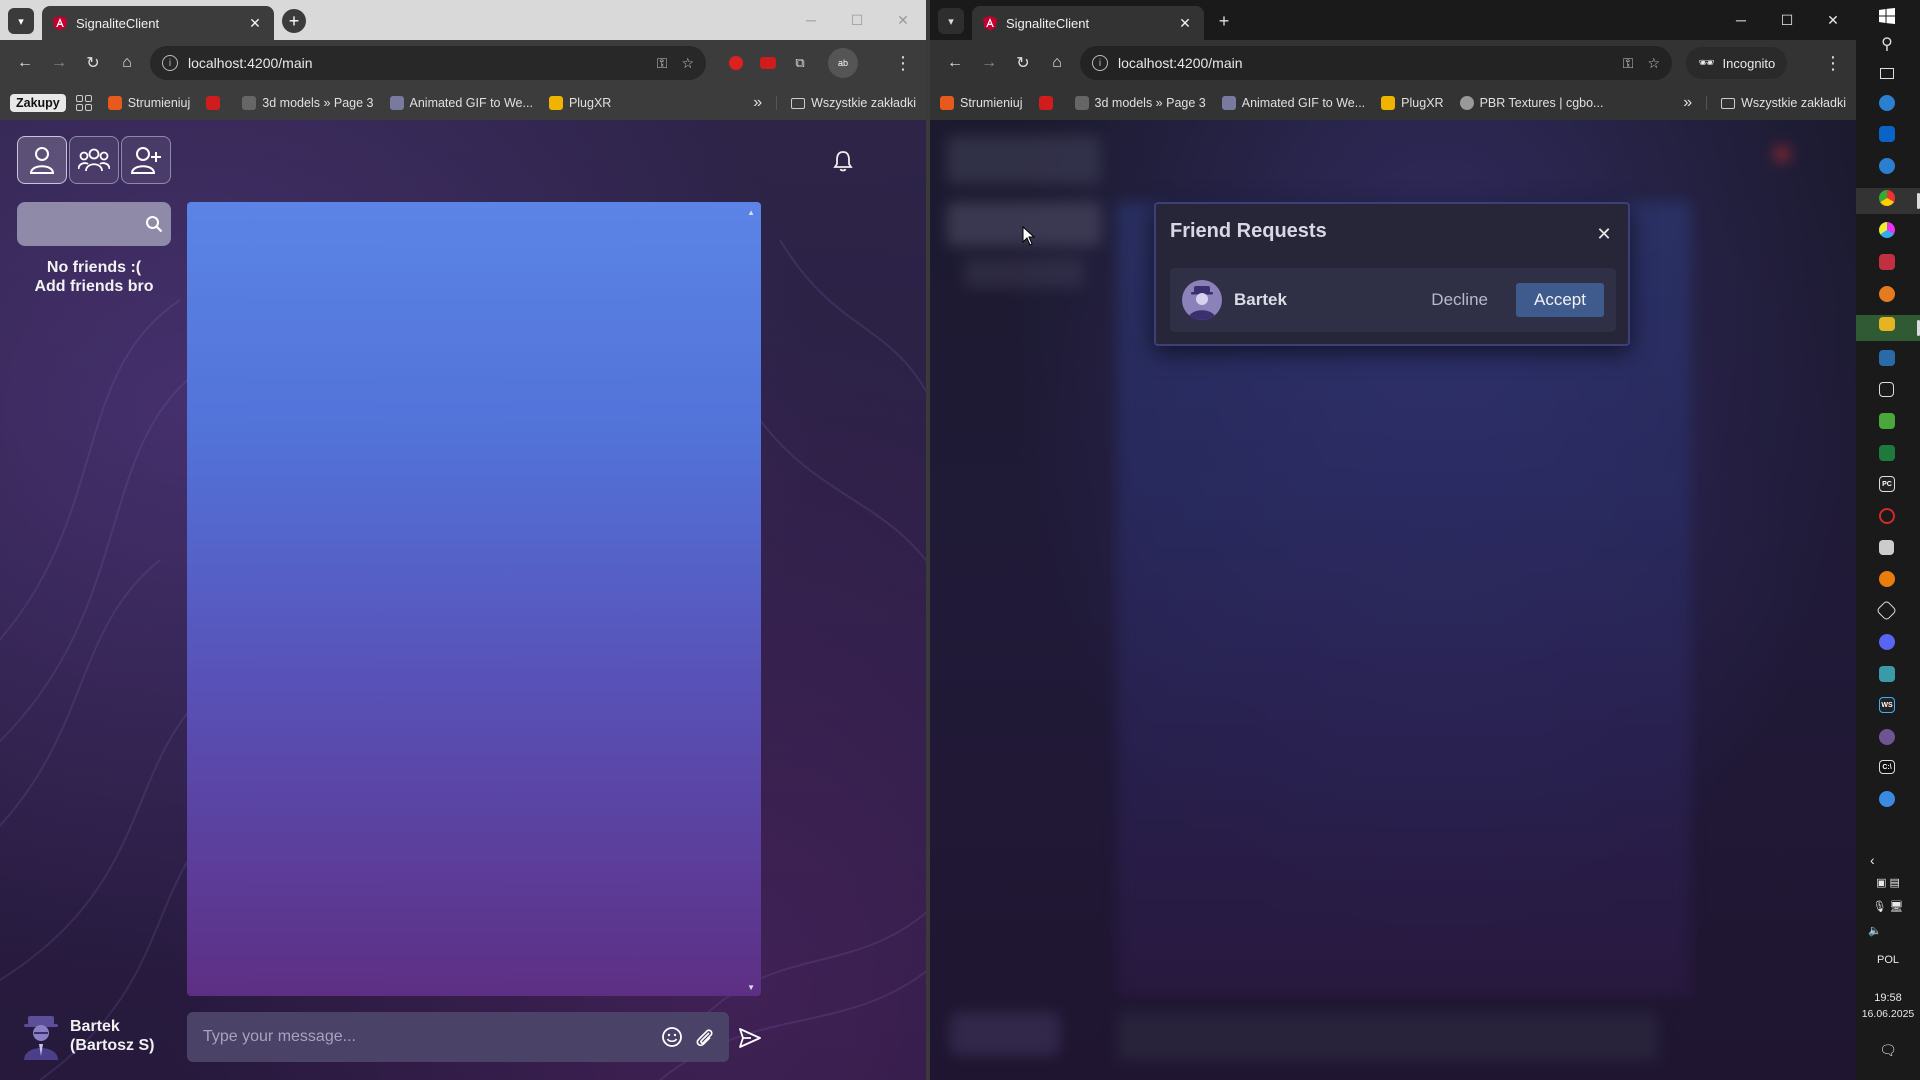  Describe the element at coordinates (1886, 610) in the screenshot. I see `unity-icon` at that location.